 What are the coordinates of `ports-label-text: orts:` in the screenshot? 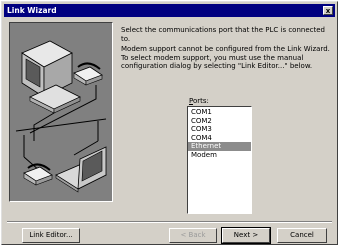 It's located at (200, 101).